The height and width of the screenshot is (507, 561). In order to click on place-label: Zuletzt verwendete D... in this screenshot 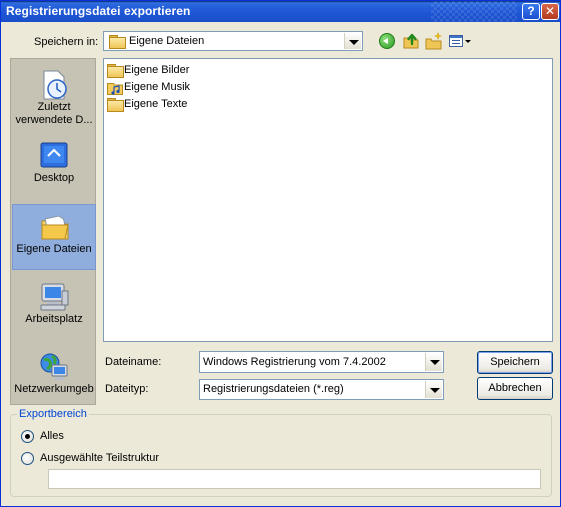, I will do `click(54, 113)`.